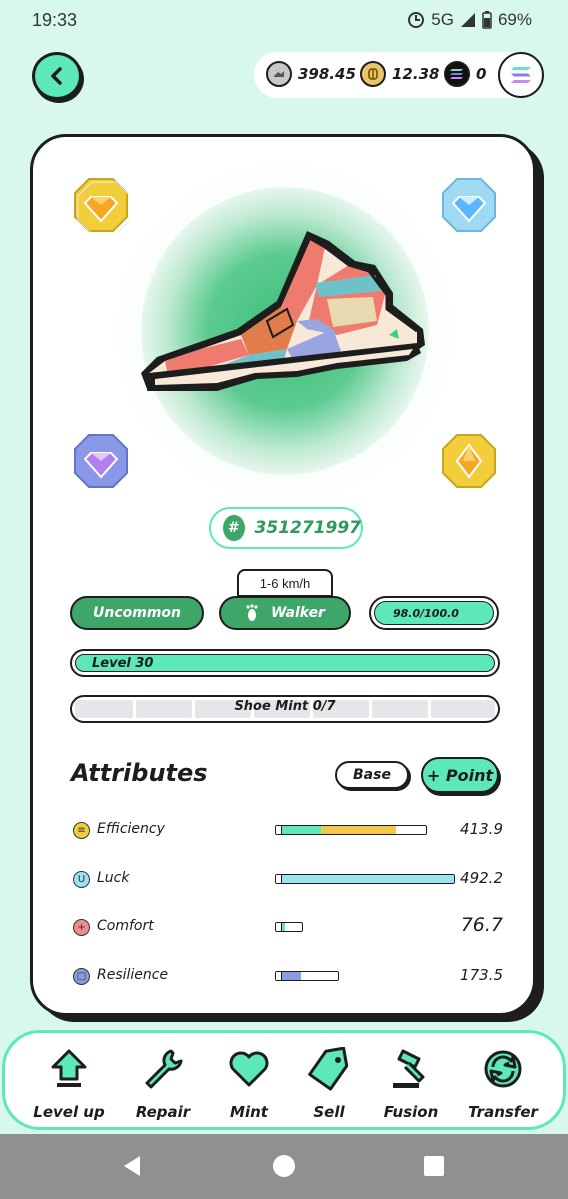 The height and width of the screenshot is (1199, 568). I want to click on attribute-value: 76.7, so click(481, 925).